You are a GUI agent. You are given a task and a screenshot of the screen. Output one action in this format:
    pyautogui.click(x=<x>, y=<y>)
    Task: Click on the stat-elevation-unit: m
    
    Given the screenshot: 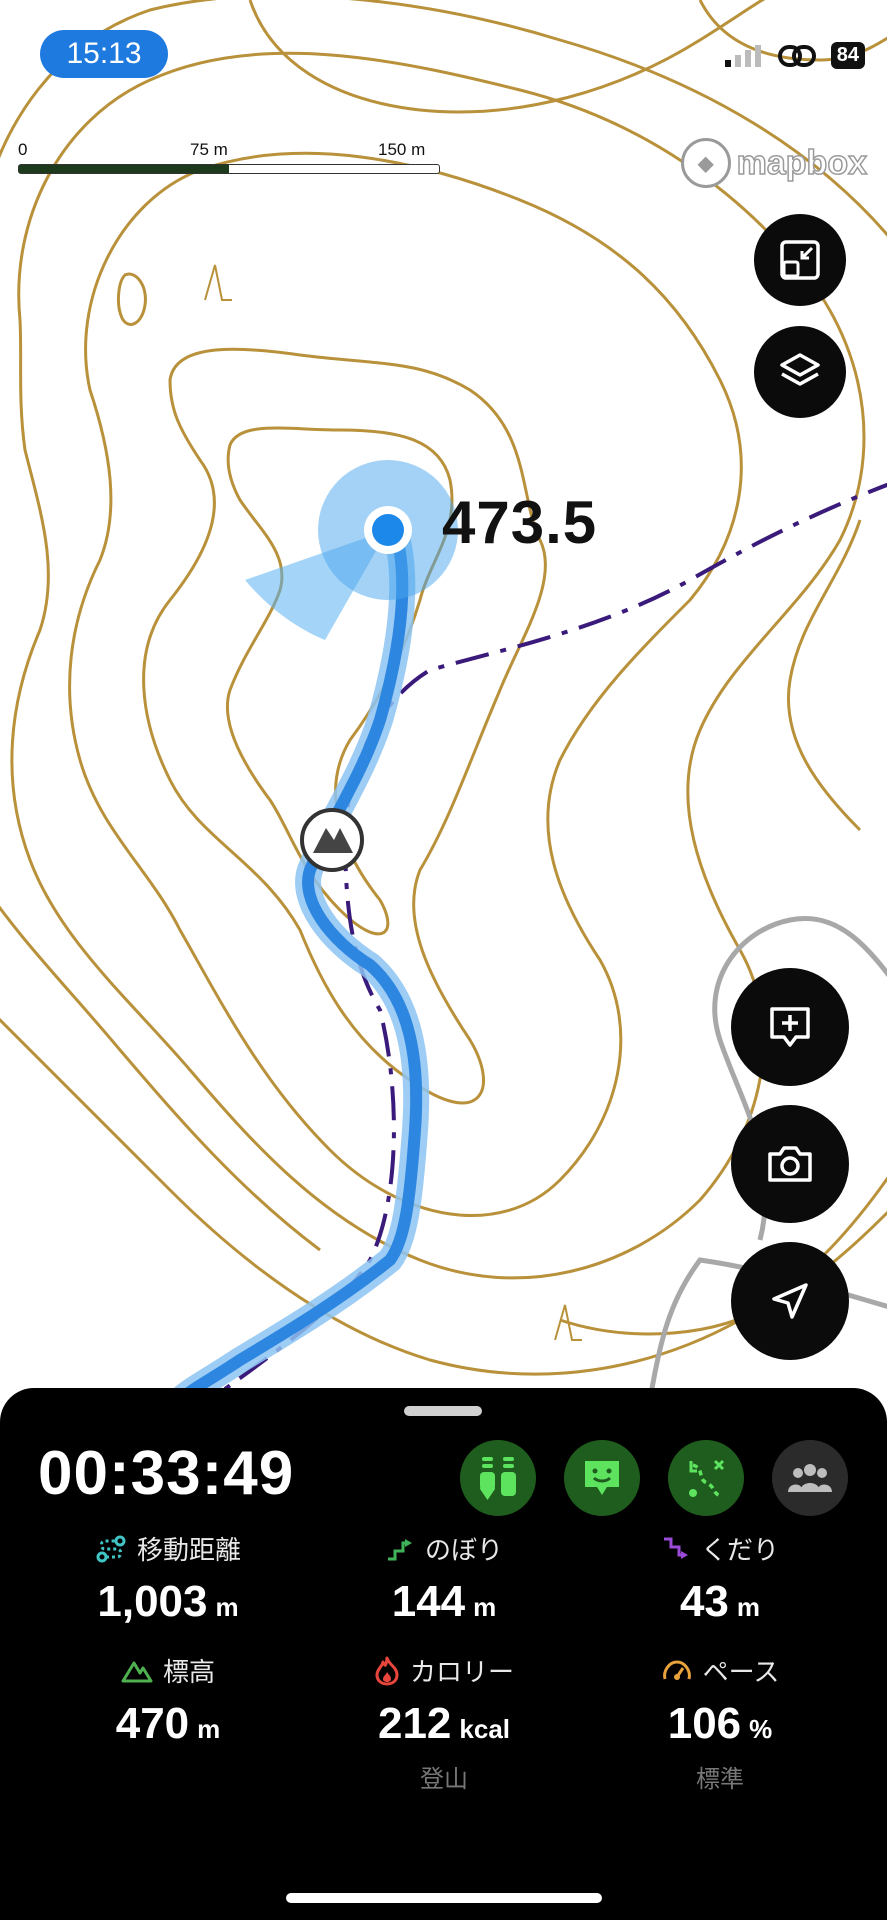 What is the action you would take?
    pyautogui.click(x=209, y=1729)
    